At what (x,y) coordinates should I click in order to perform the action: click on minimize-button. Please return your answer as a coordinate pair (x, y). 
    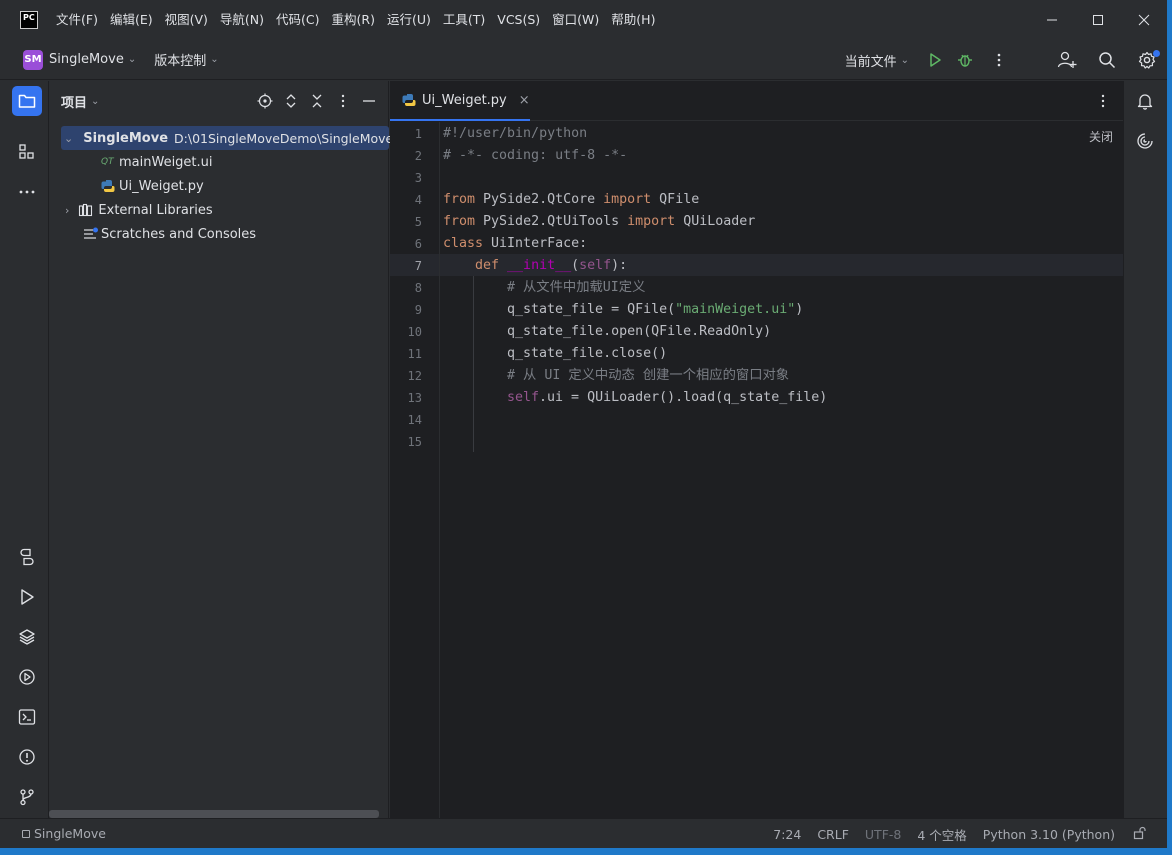
    Looking at the image, I should click on (1052, 20).